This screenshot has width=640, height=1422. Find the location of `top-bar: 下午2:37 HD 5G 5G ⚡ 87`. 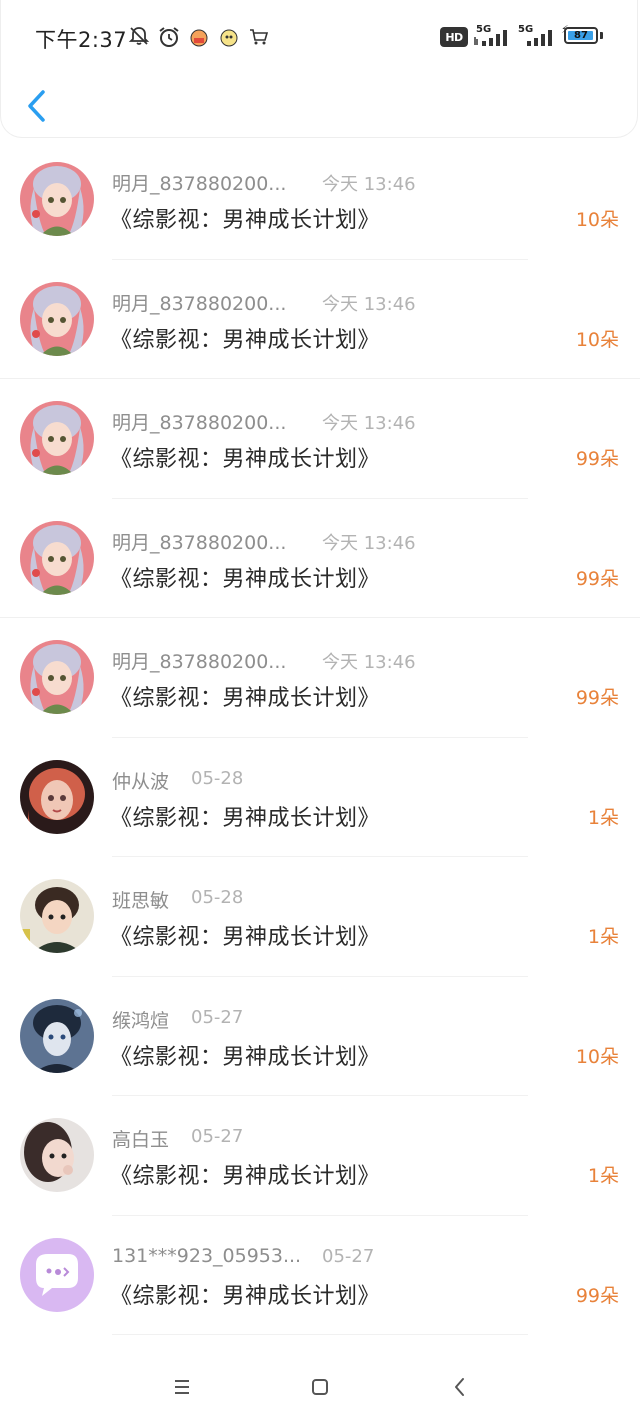

top-bar: 下午2:37 HD 5G 5G ⚡ 87 is located at coordinates (319, 69).